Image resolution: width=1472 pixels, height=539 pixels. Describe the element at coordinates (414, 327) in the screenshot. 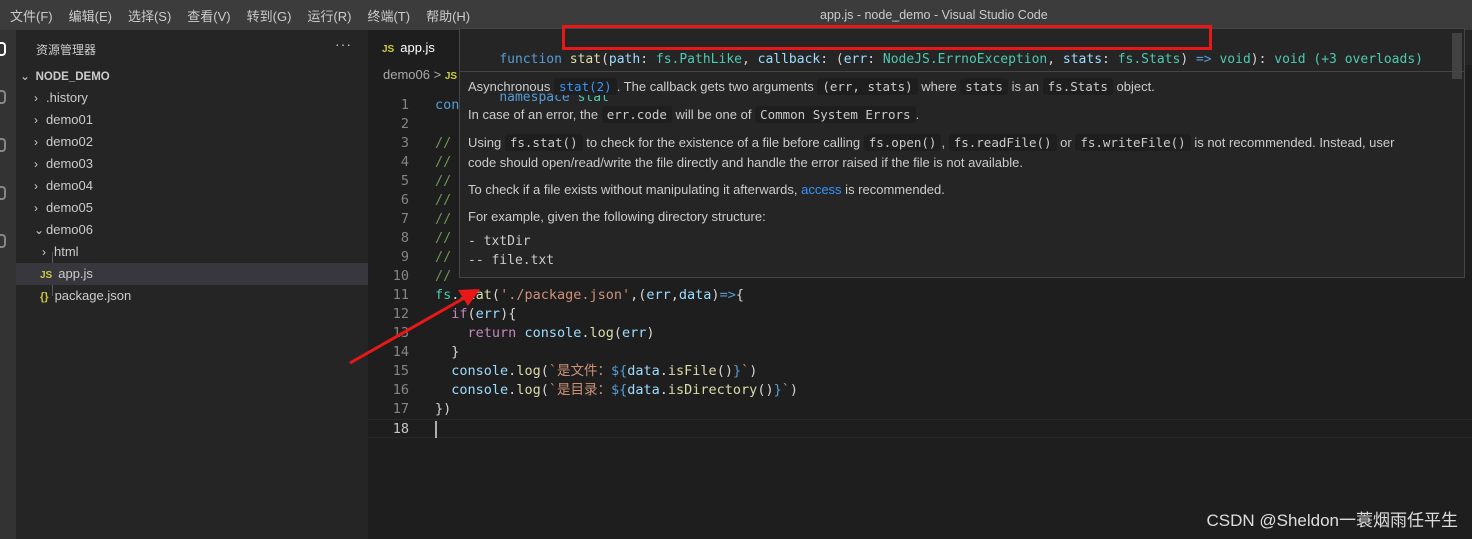

I see `annotation-arrow` at that location.